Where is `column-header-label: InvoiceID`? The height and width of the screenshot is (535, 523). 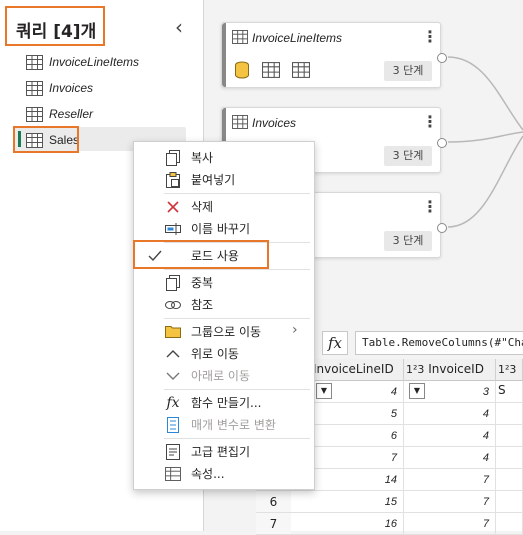 column-header-label: InvoiceID is located at coordinates (456, 369).